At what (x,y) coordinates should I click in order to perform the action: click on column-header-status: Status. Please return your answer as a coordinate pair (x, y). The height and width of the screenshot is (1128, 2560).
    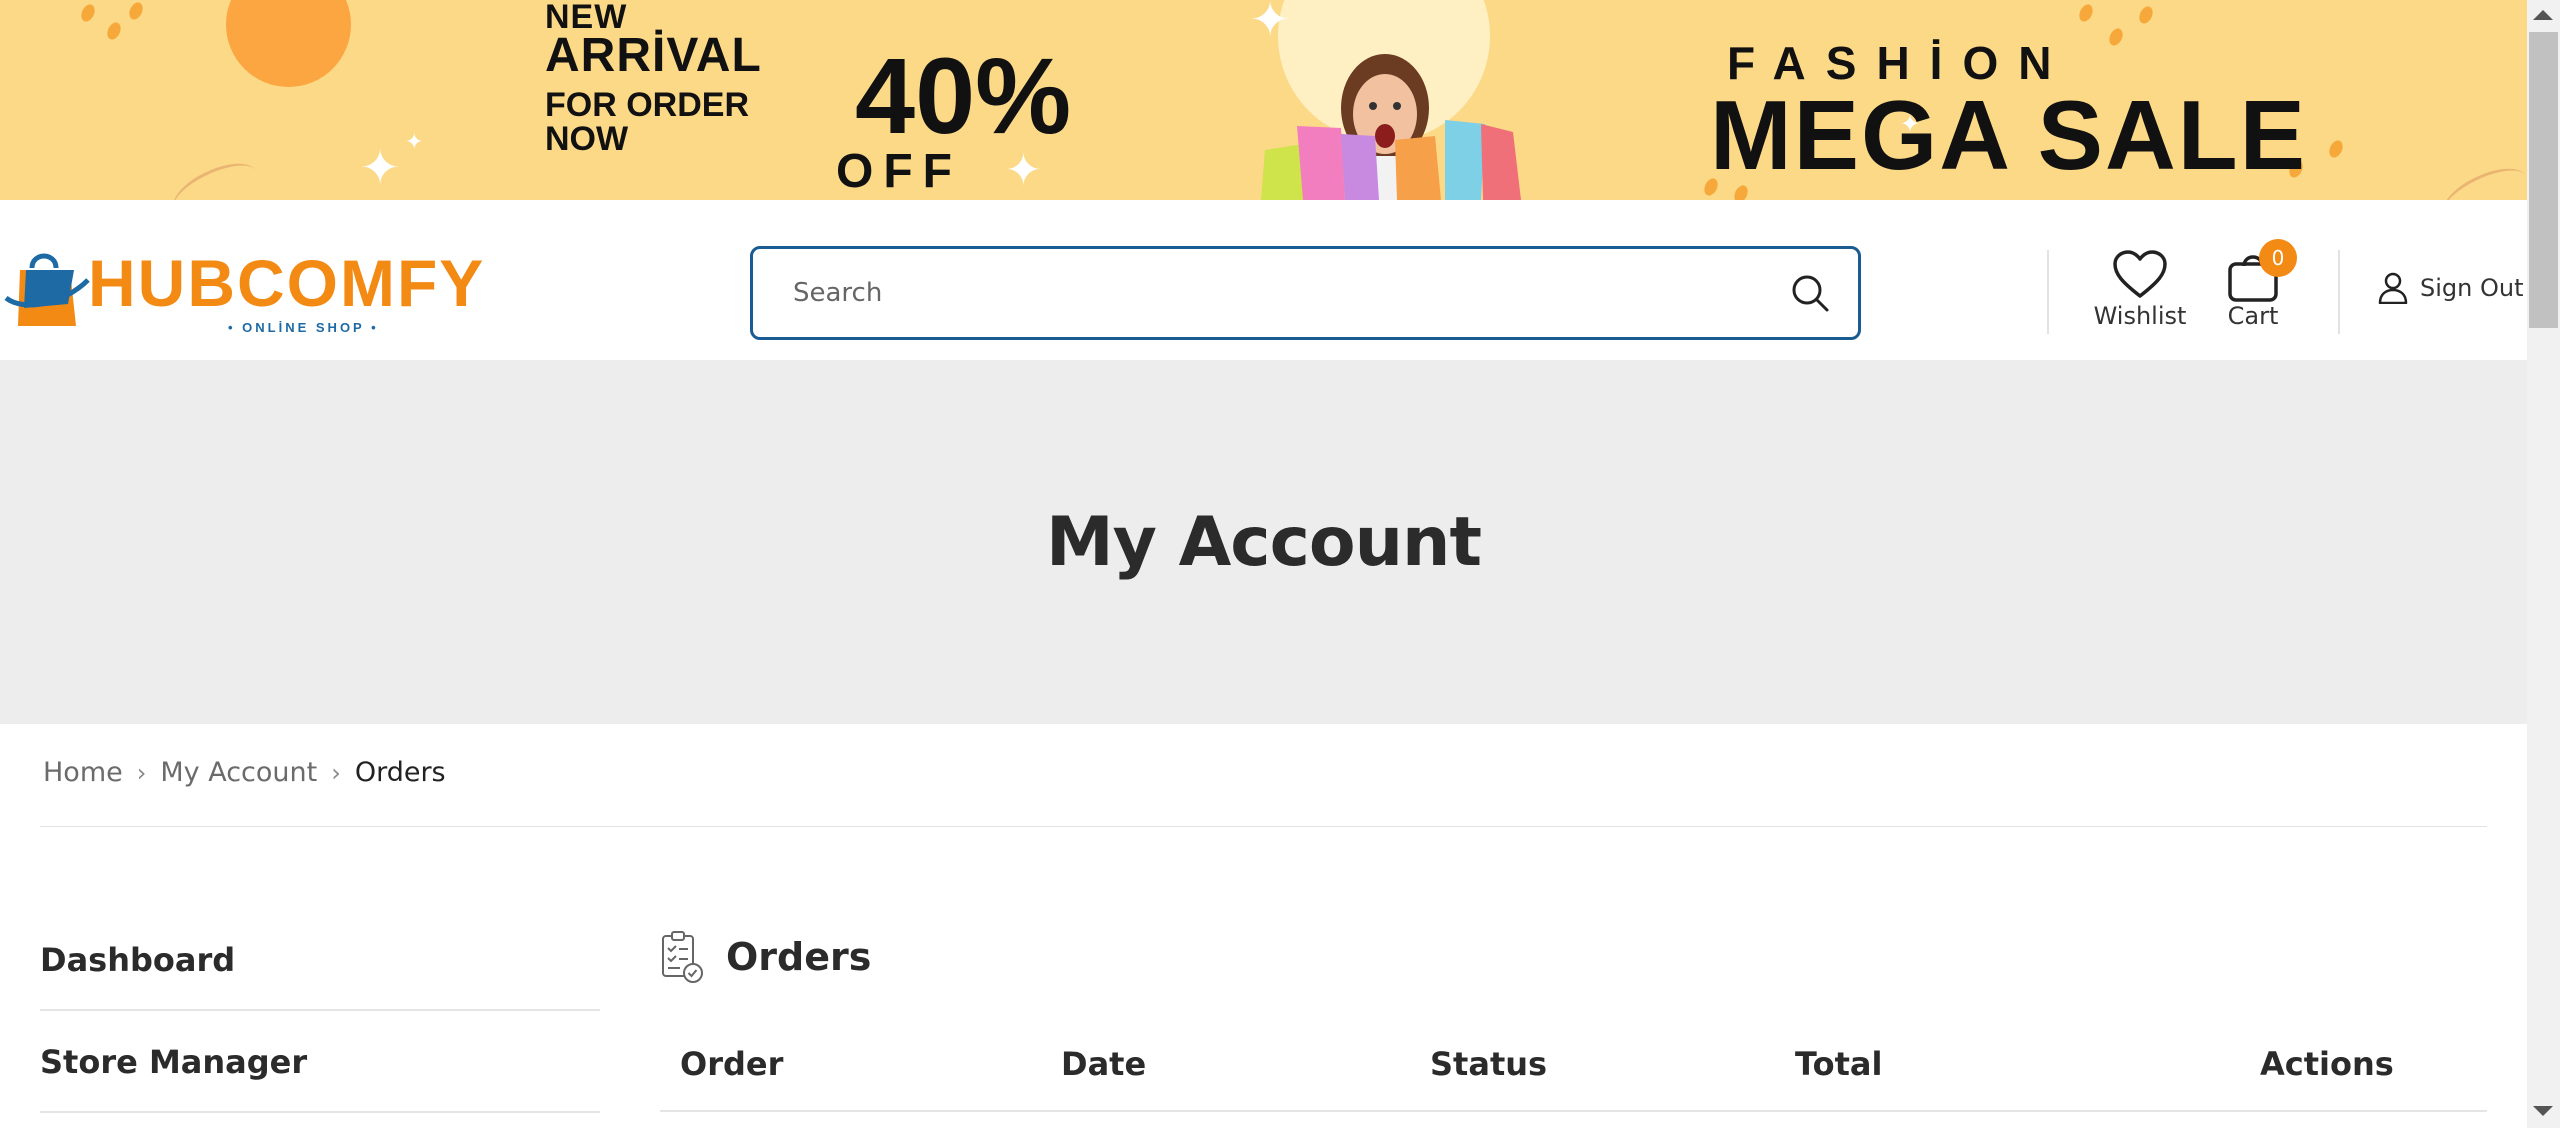
    Looking at the image, I should click on (1489, 1064).